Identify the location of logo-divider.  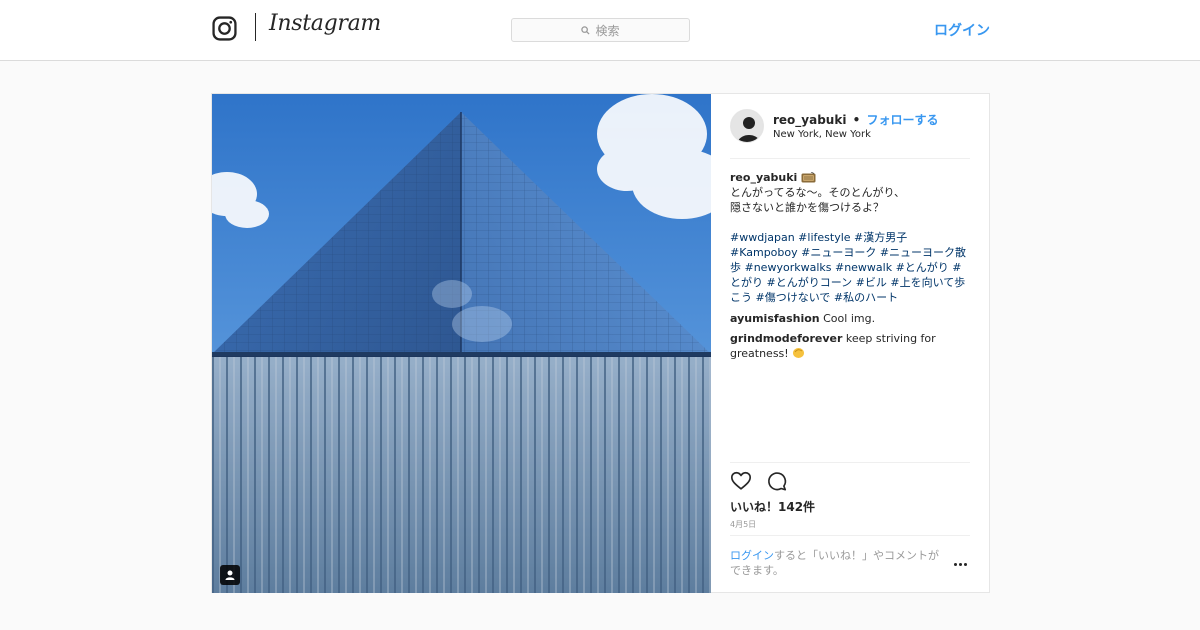
(255, 27).